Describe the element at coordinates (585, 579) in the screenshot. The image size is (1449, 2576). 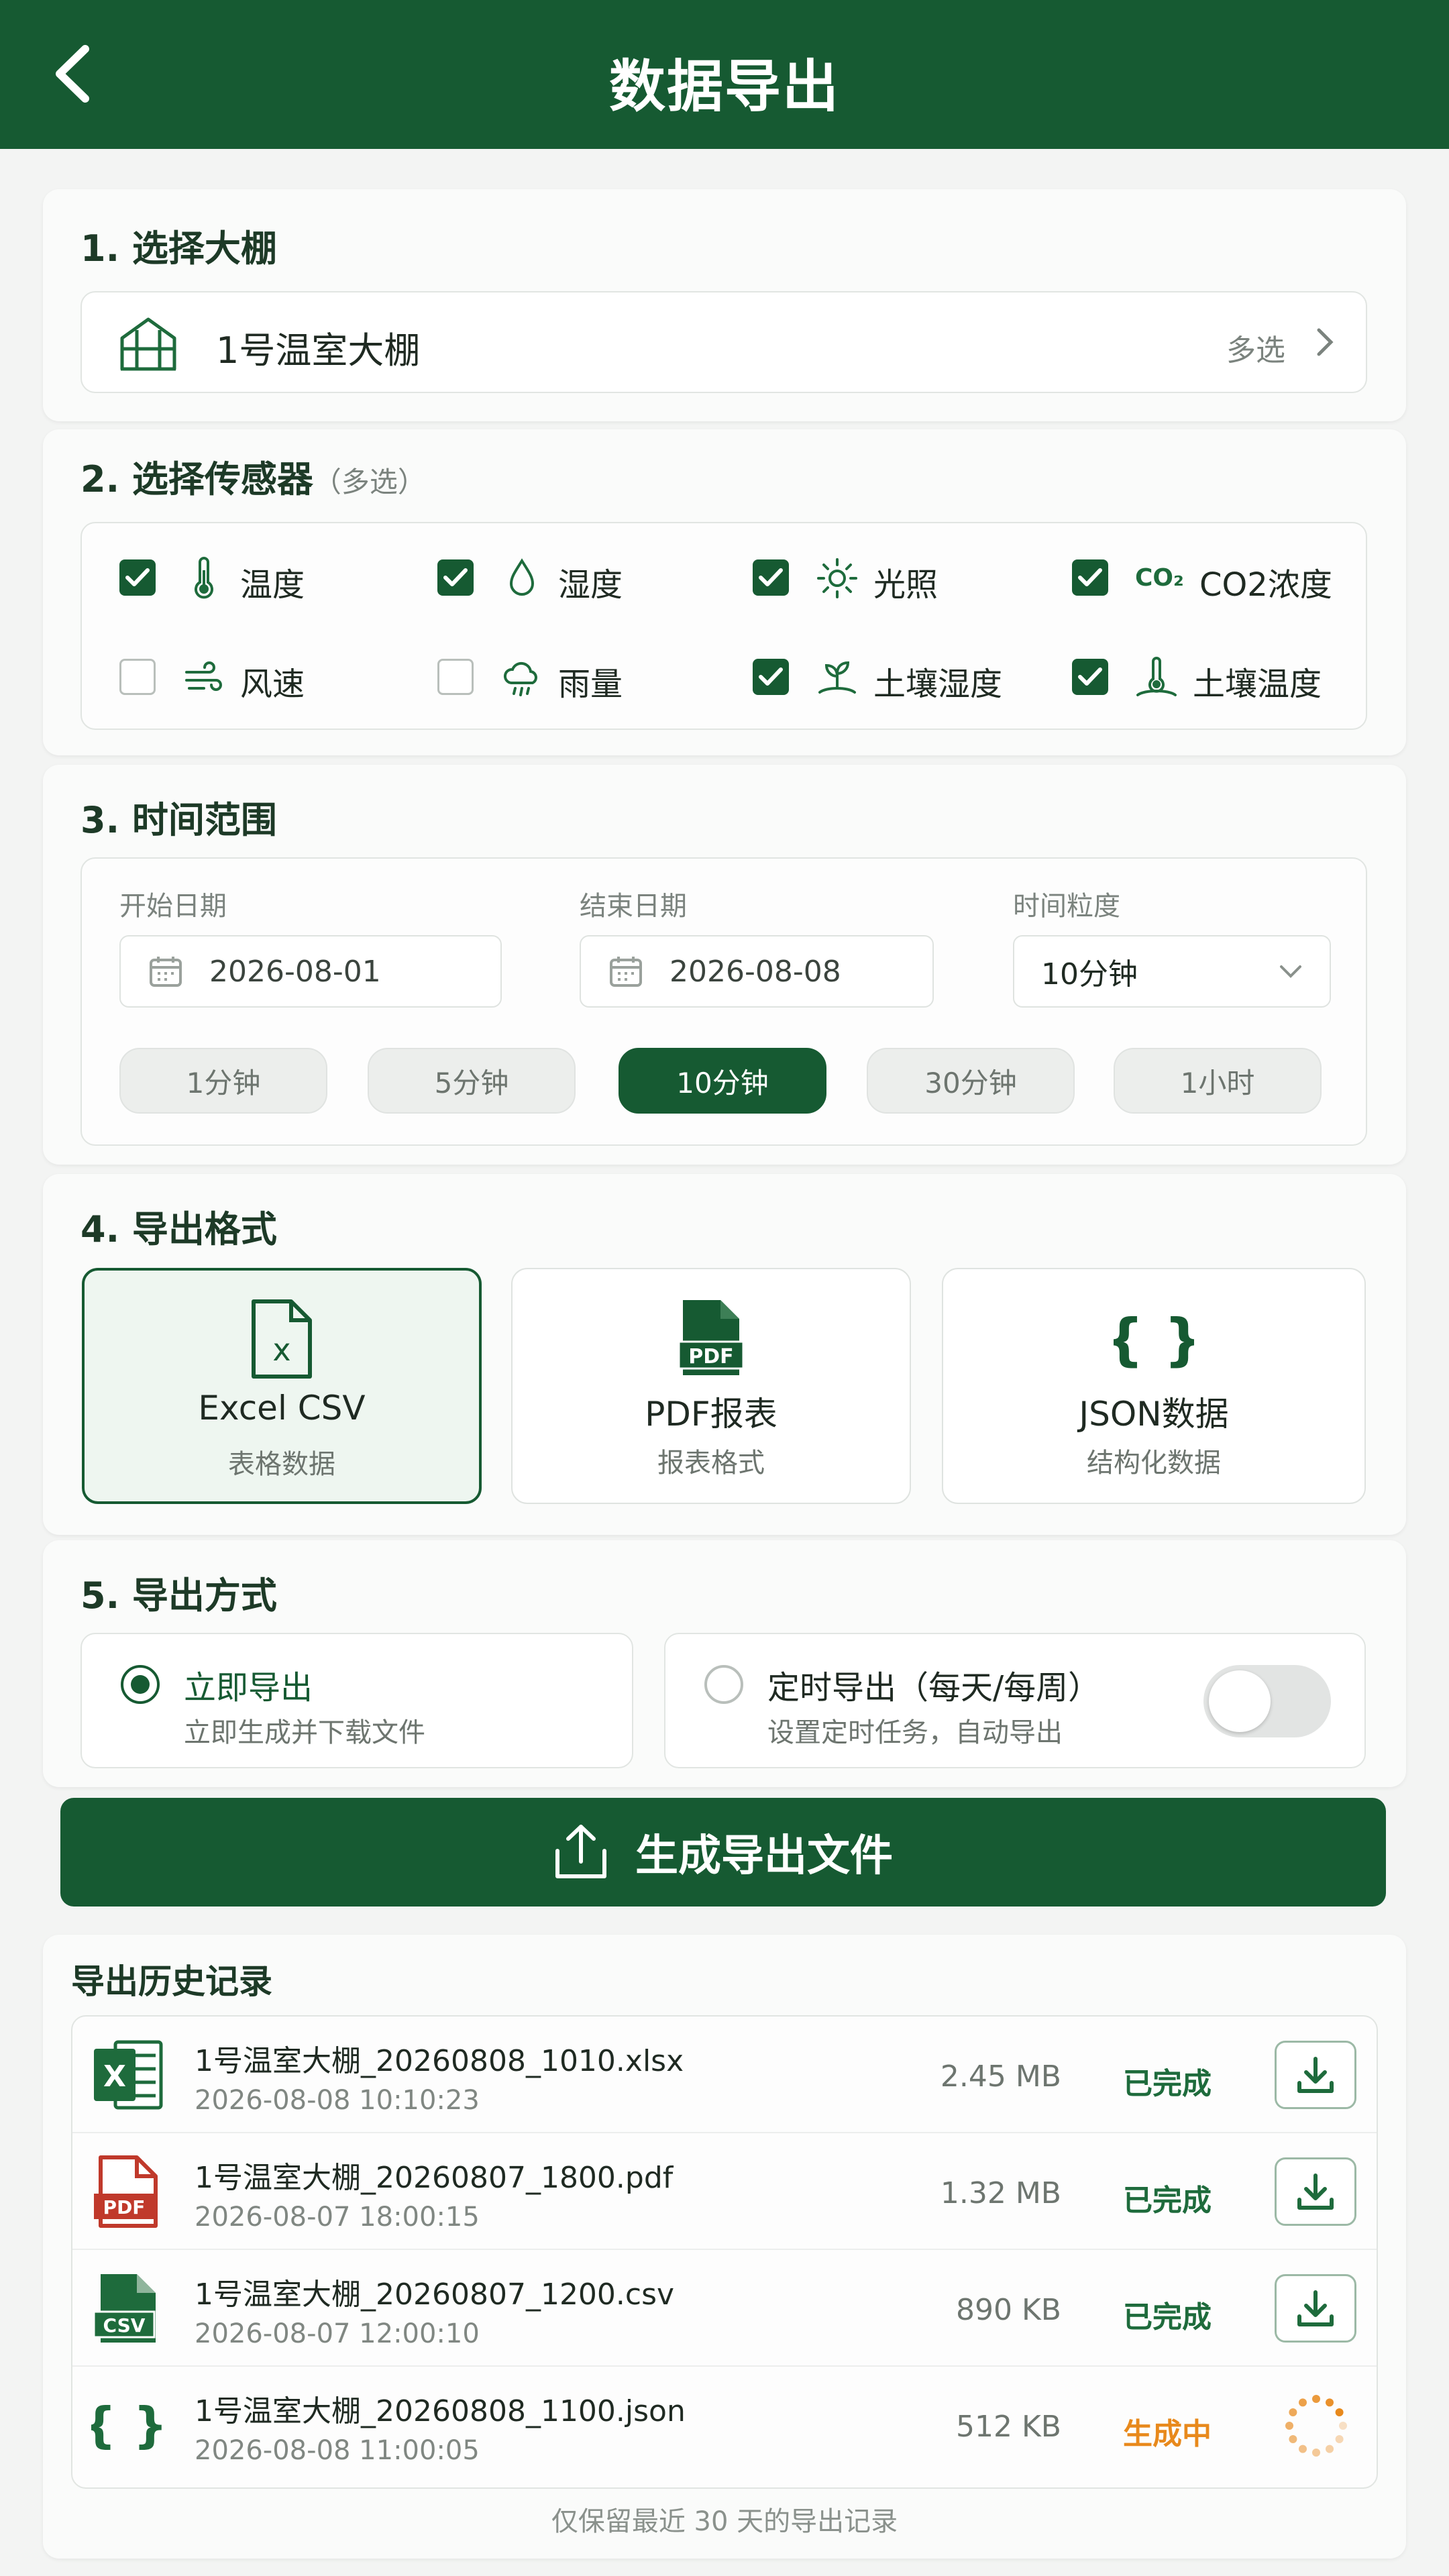
I see `sensor-option: 湿度` at that location.